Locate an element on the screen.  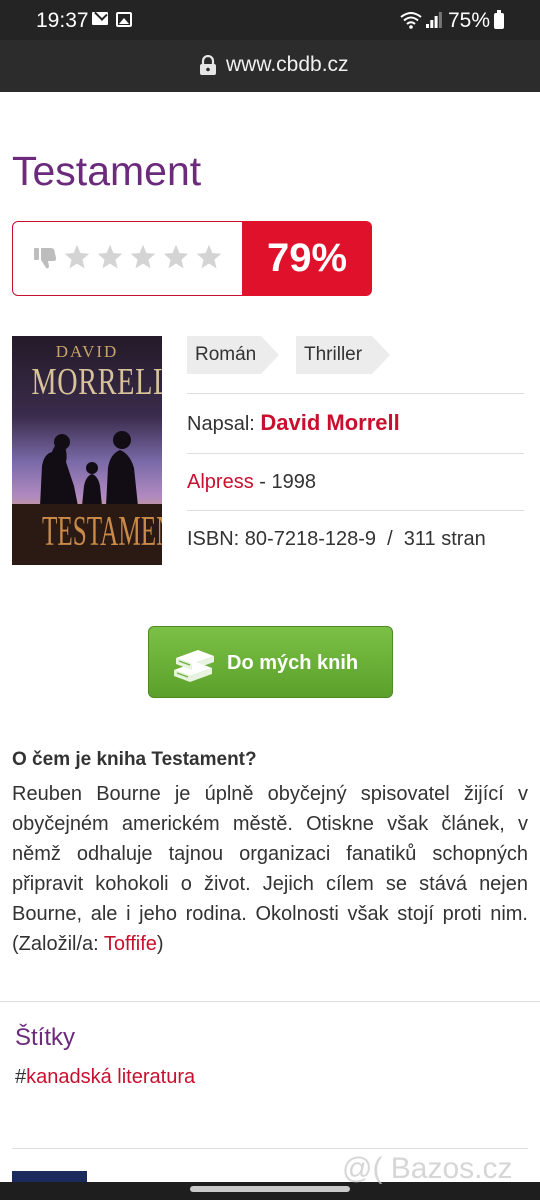
battery-percent: 75% is located at coordinates (469, 20).